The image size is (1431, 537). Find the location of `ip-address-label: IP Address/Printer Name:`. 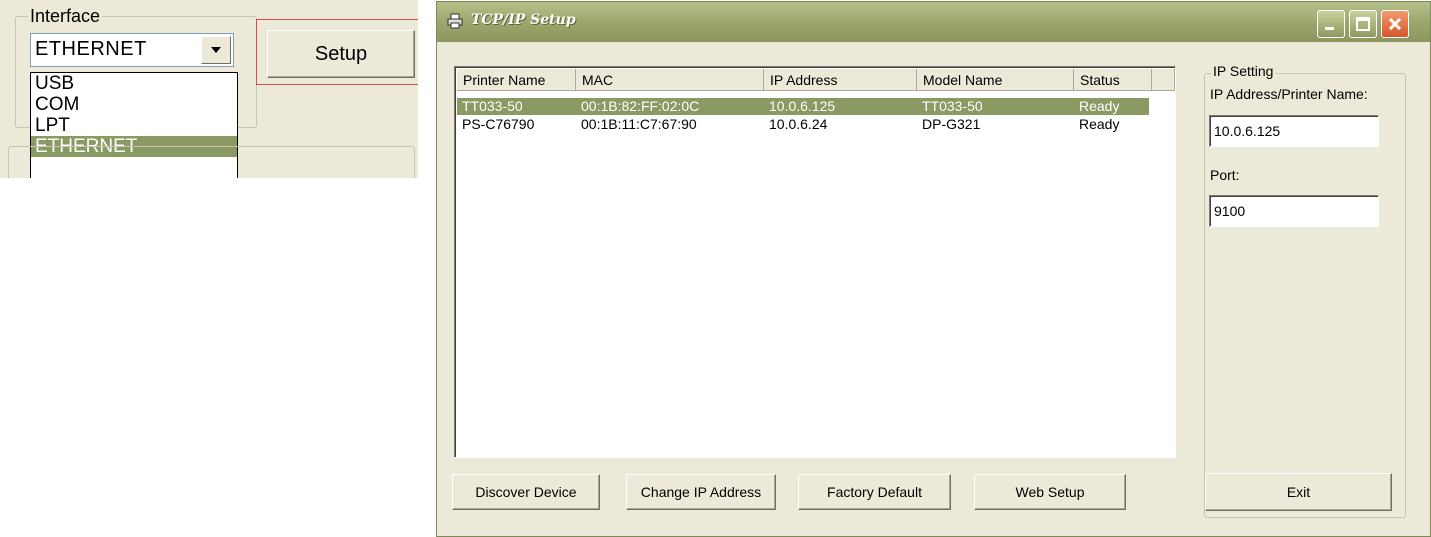

ip-address-label: IP Address/Printer Name: is located at coordinates (1289, 94).